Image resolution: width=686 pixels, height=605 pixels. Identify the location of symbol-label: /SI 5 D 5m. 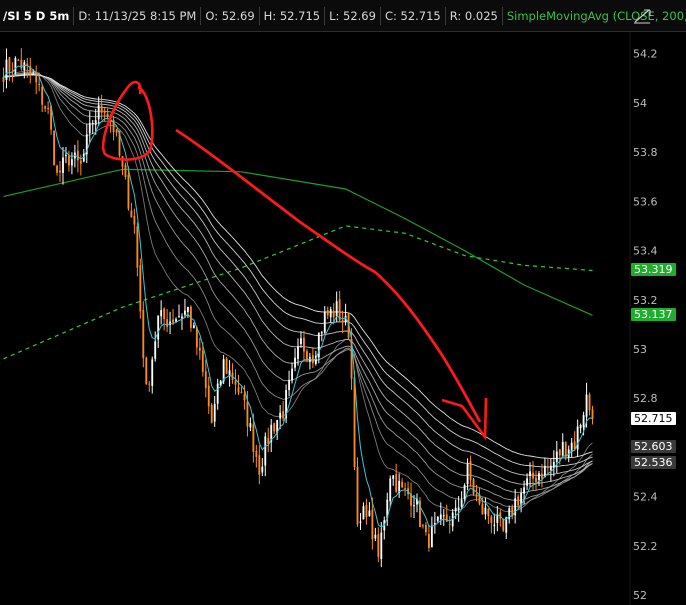
(37, 16).